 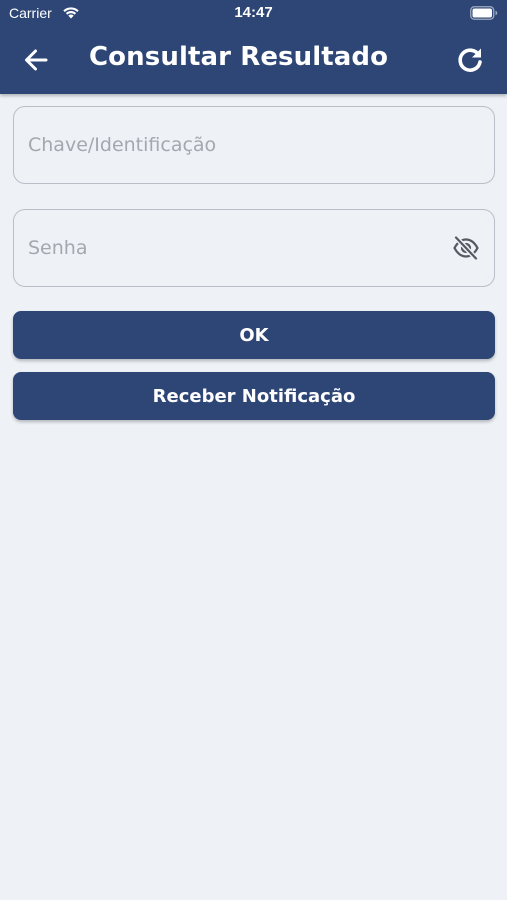 I want to click on nav-bar: Consultar Resultado, so click(x=253, y=61).